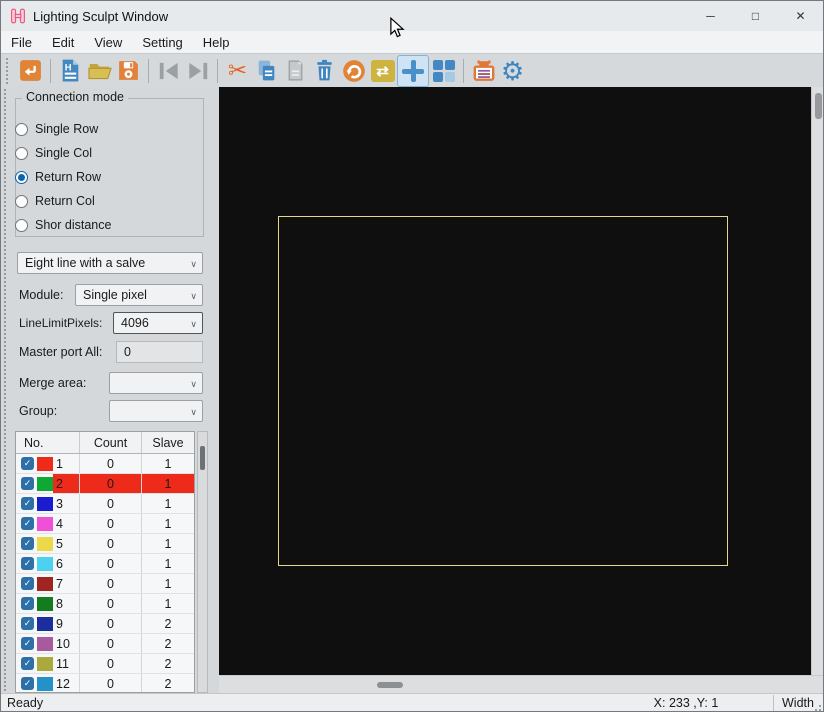  What do you see at coordinates (755, 16) in the screenshot?
I see `maximize-button: □` at bounding box center [755, 16].